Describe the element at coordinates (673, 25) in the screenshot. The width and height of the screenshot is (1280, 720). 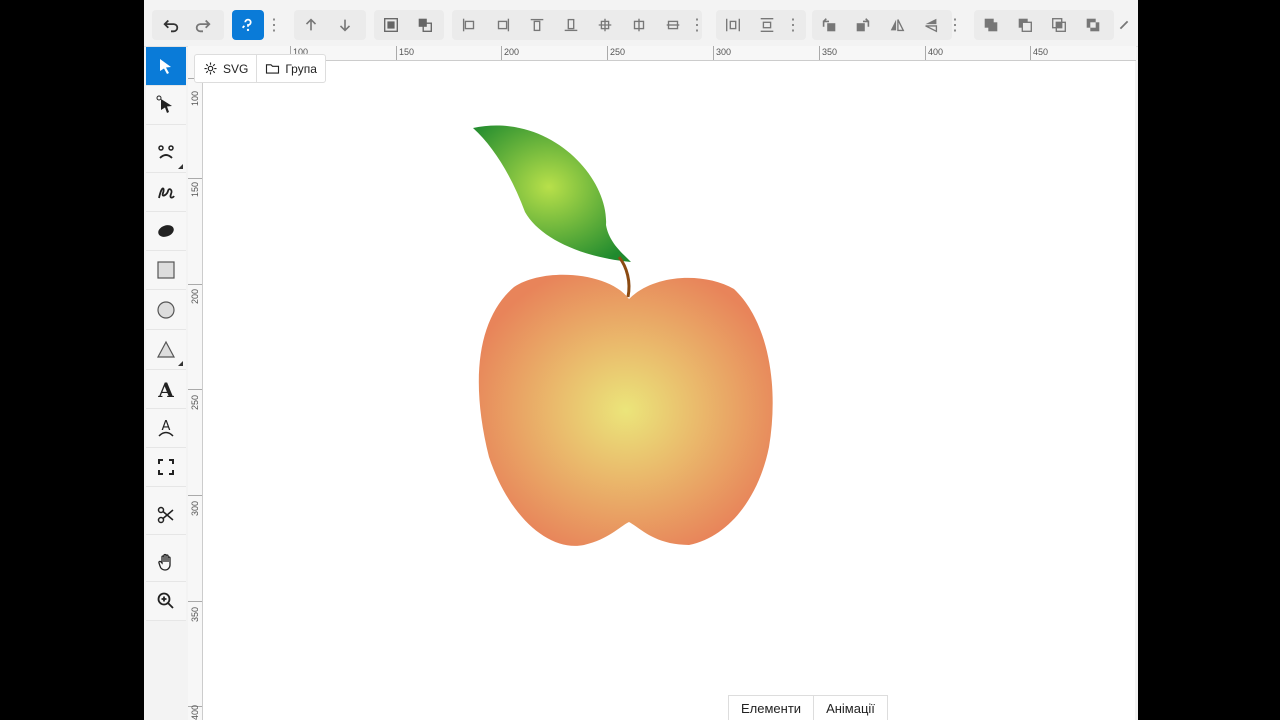
I see `distribute-icon` at that location.